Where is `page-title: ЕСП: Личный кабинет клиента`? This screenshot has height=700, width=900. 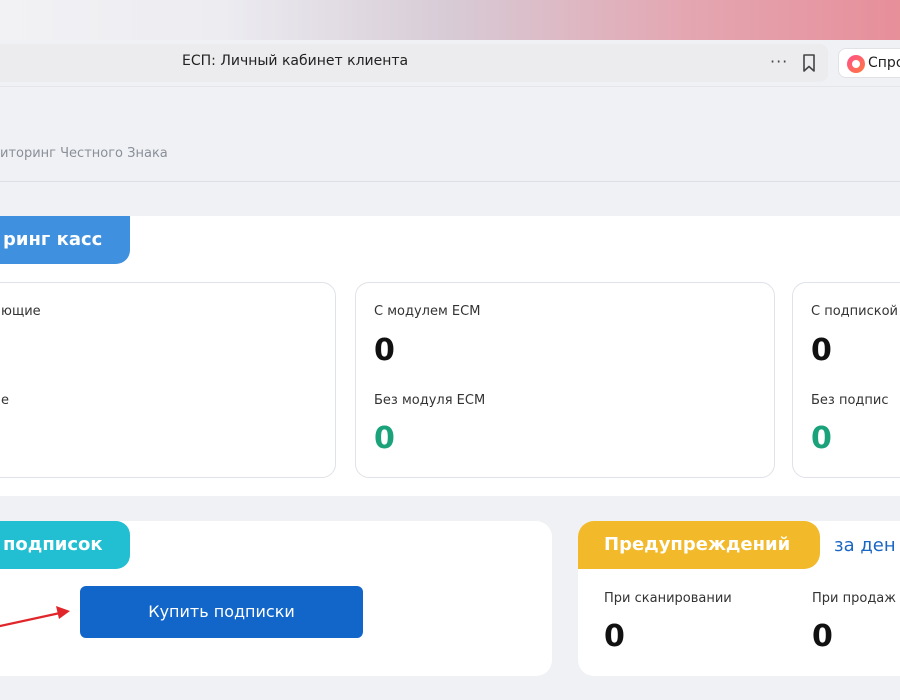
page-title: ЕСП: Личный кабинет клиента is located at coordinates (295, 61).